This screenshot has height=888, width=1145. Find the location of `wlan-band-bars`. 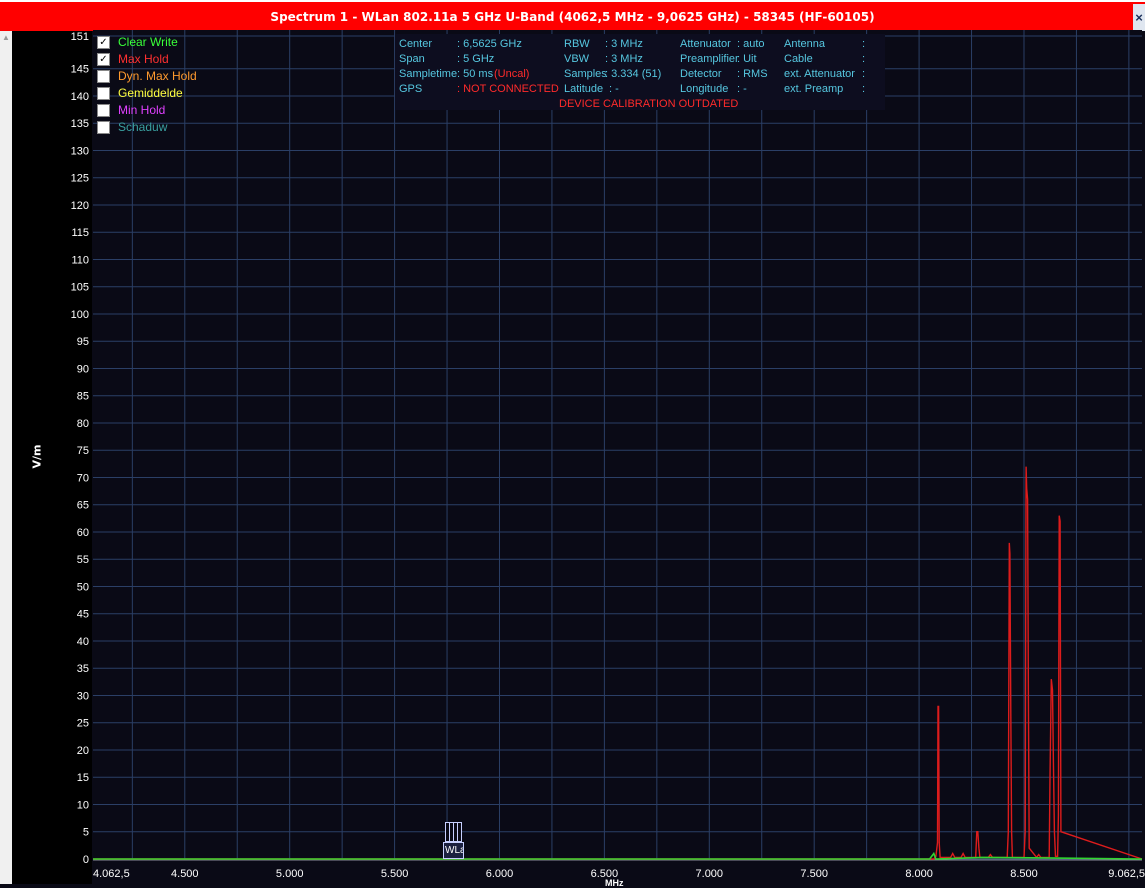

wlan-band-bars is located at coordinates (453, 832).